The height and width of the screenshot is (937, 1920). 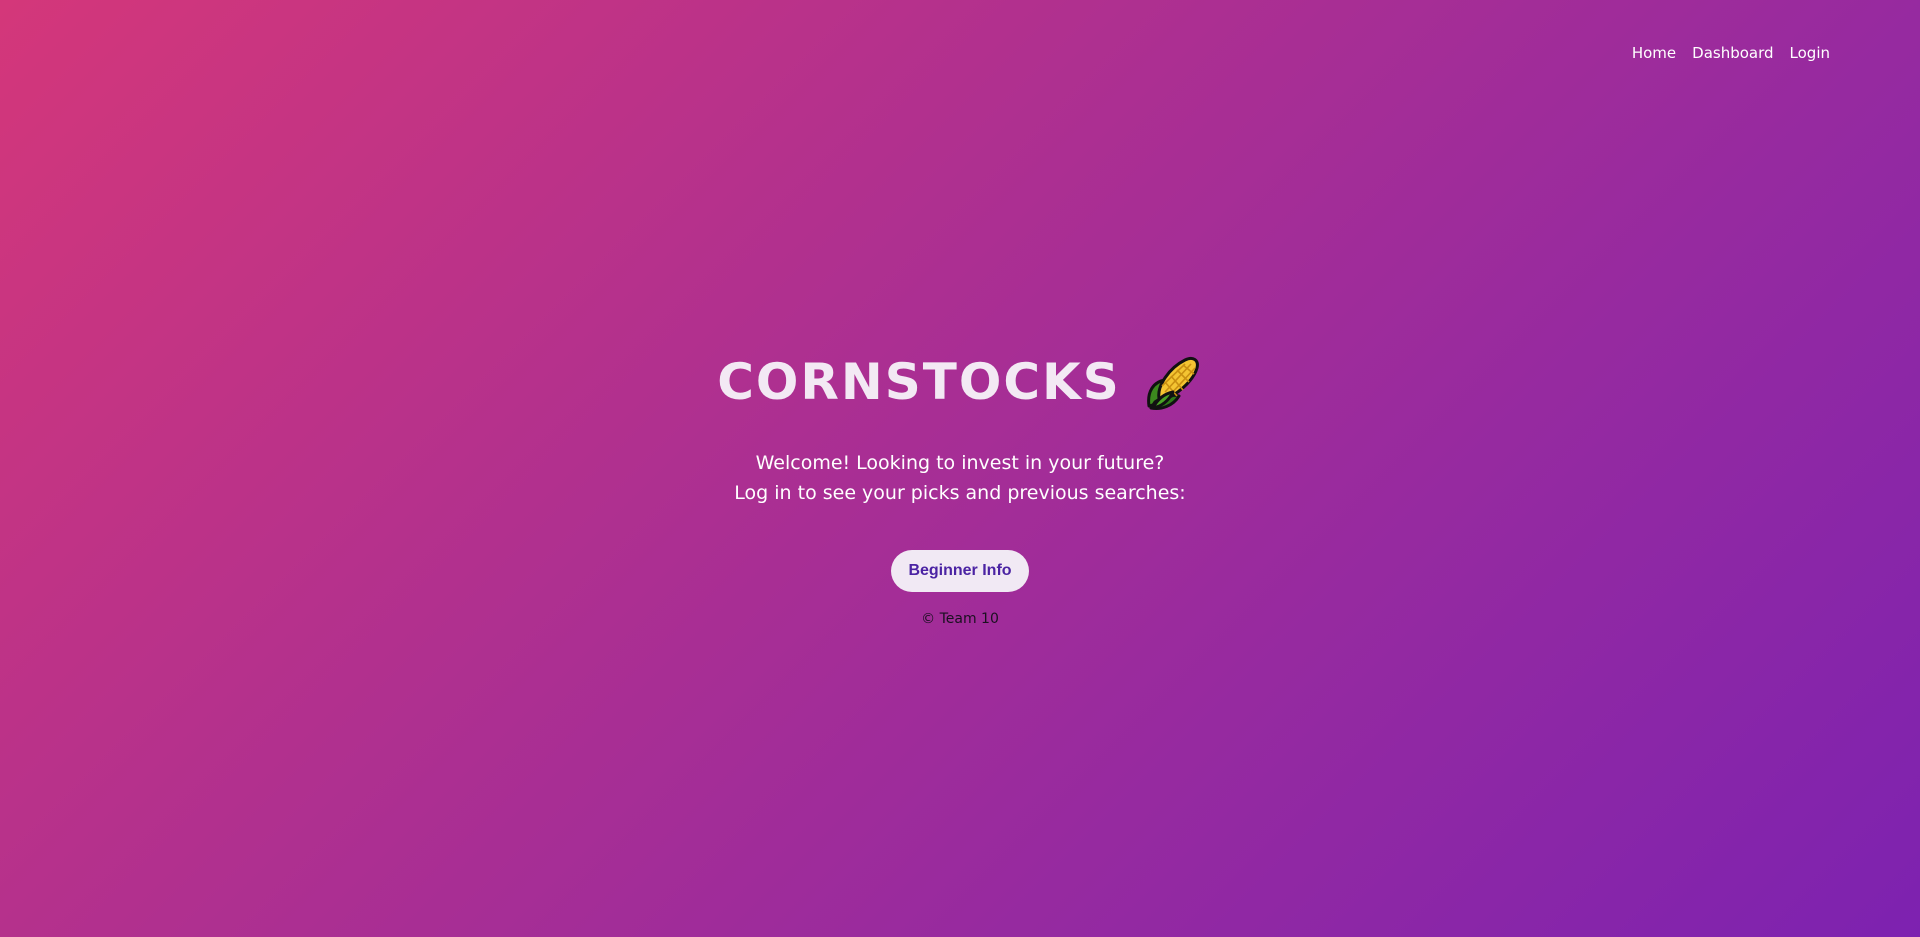 I want to click on corn-icon, so click(x=1173, y=382).